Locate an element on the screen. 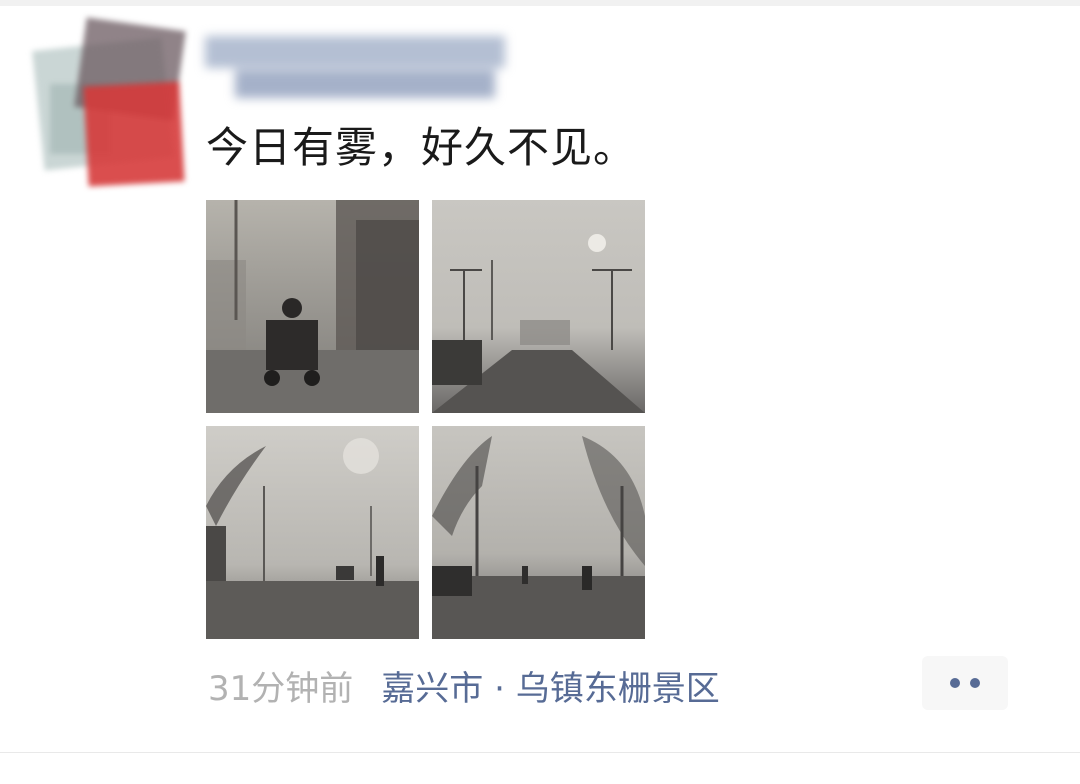  foggy-street-pedestrian-photo is located at coordinates (312, 532).